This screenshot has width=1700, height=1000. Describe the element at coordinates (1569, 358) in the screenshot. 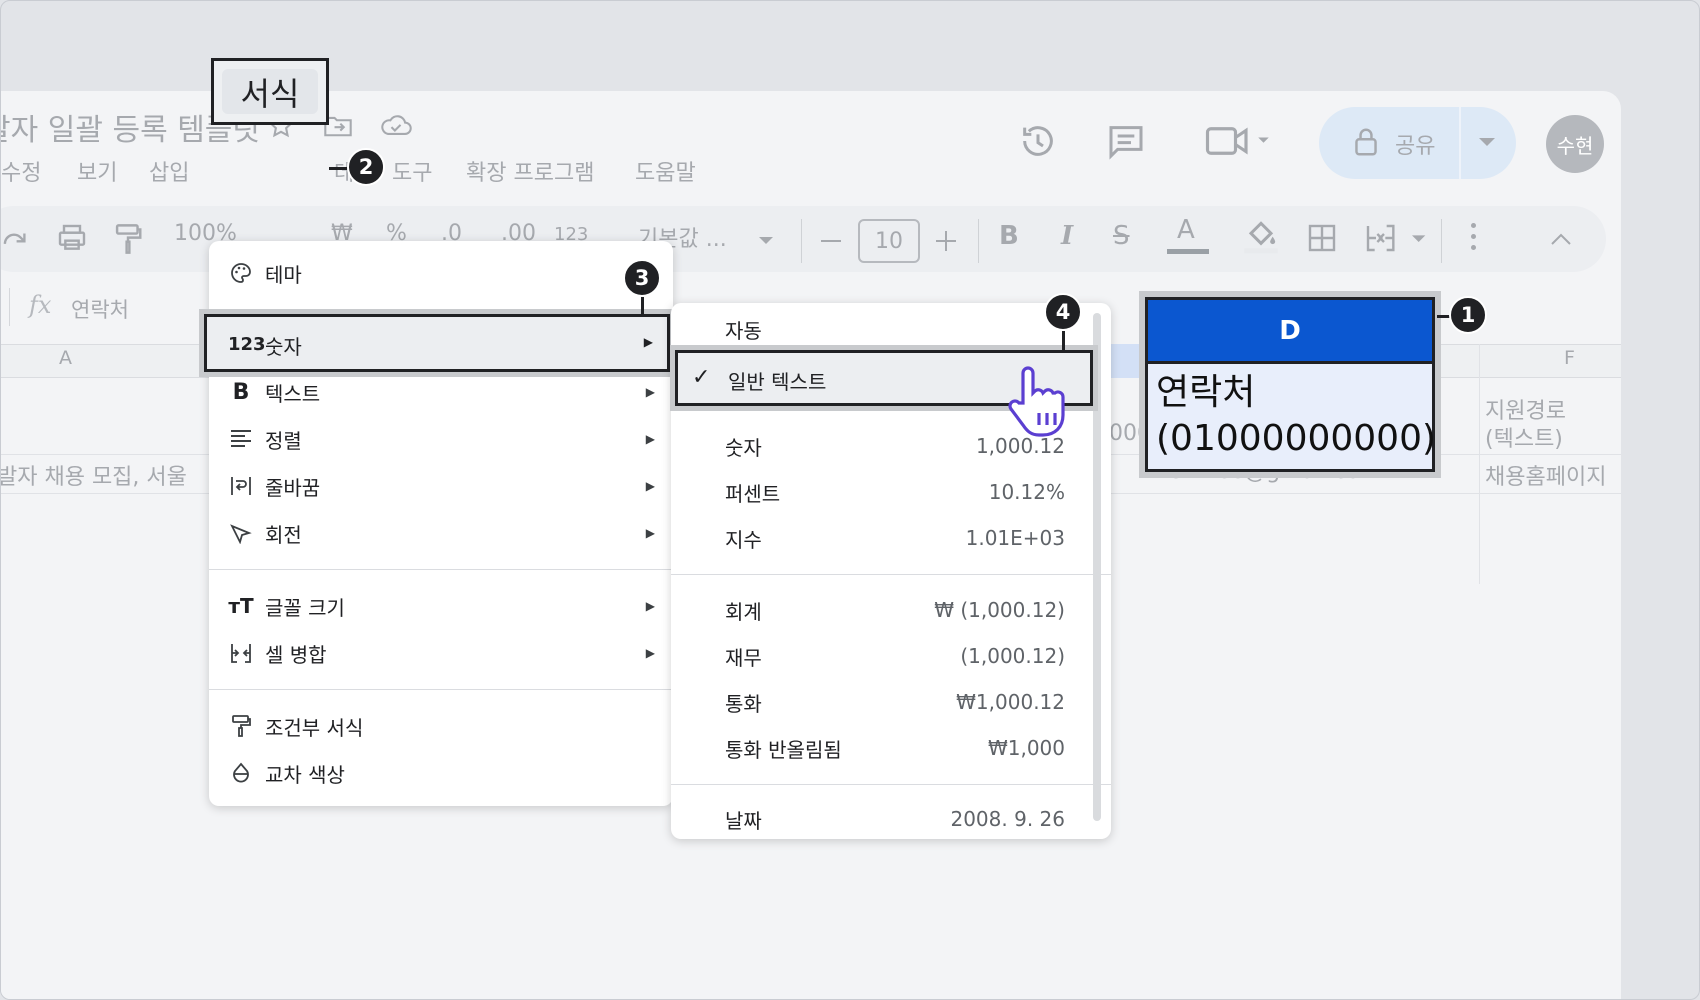

I see `column-header-f: F` at that location.